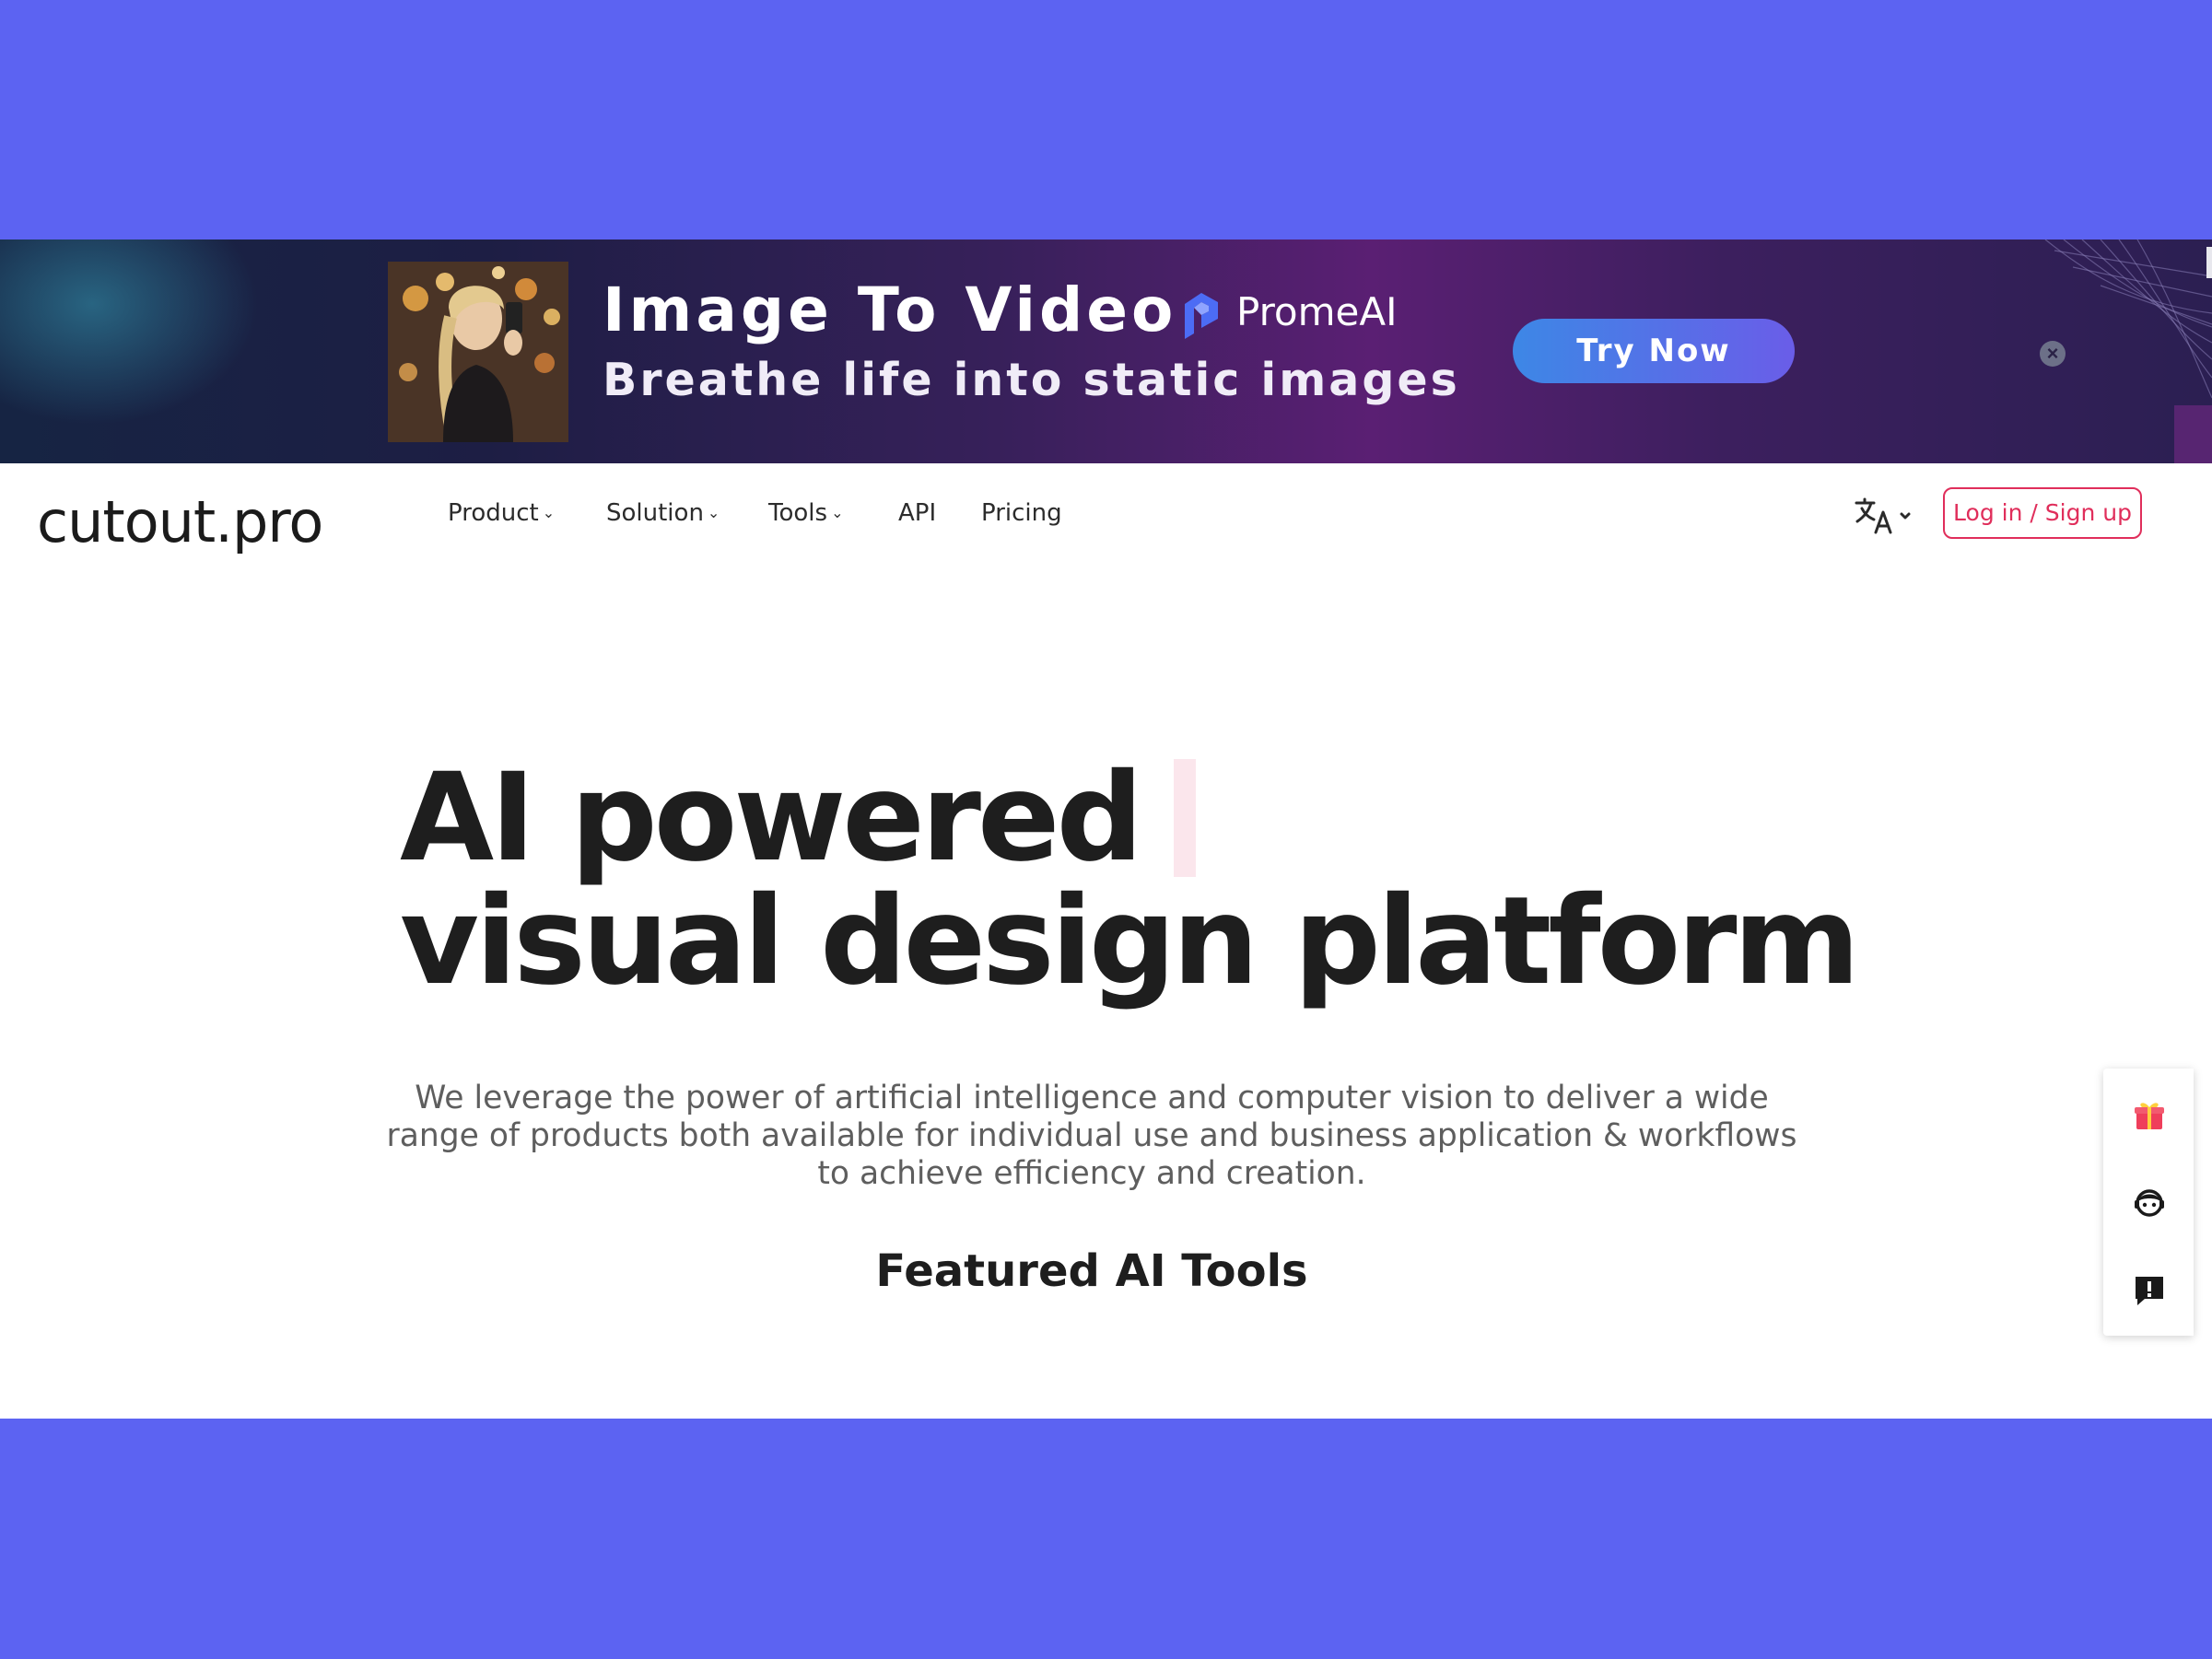 This screenshot has height=1659, width=2212. What do you see at coordinates (2043, 513) in the screenshot?
I see `login-signup-button: Log in / Sign up` at bounding box center [2043, 513].